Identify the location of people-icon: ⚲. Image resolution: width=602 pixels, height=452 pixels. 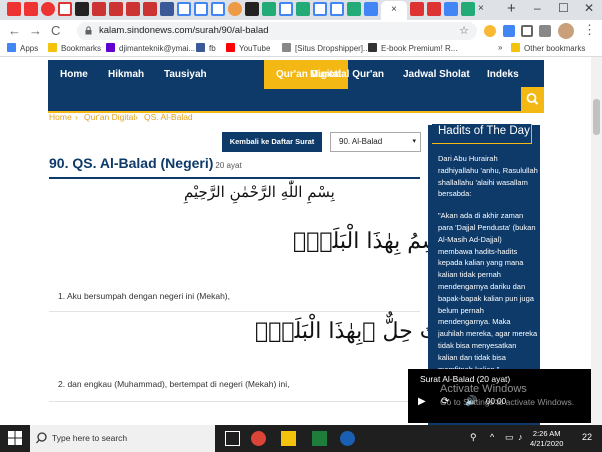
(473, 437).